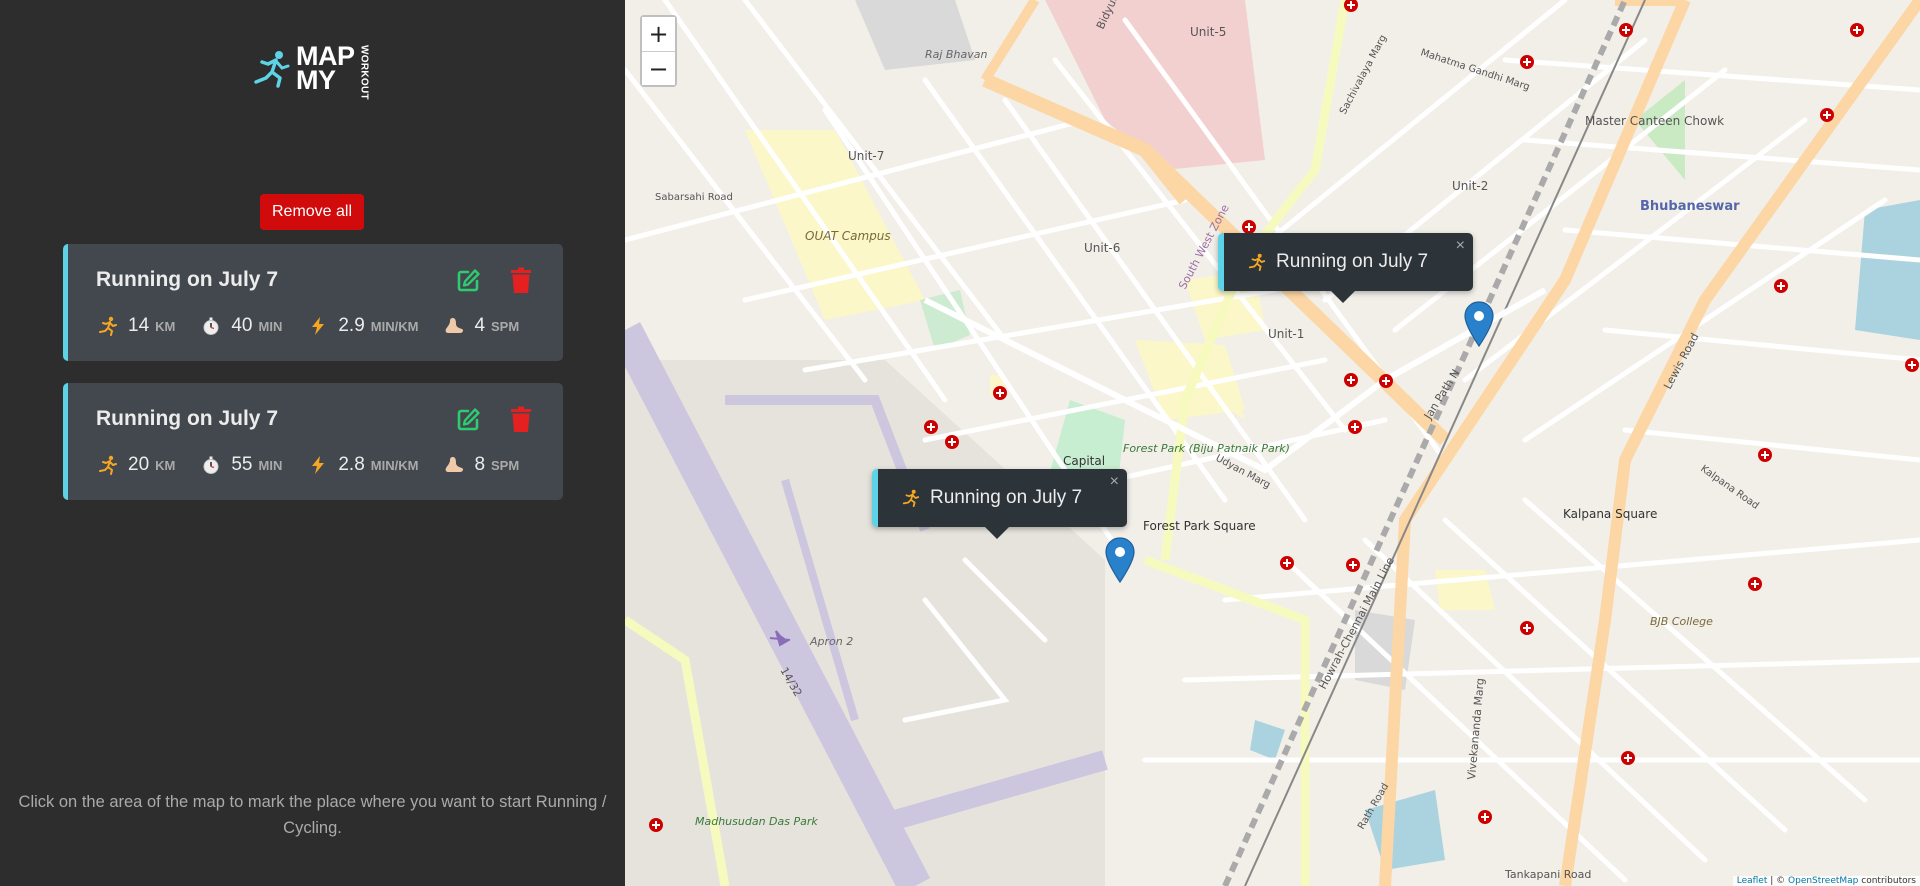 The width and height of the screenshot is (1920, 886). Describe the element at coordinates (658, 34) in the screenshot. I see `zoom-in-button: +` at that location.